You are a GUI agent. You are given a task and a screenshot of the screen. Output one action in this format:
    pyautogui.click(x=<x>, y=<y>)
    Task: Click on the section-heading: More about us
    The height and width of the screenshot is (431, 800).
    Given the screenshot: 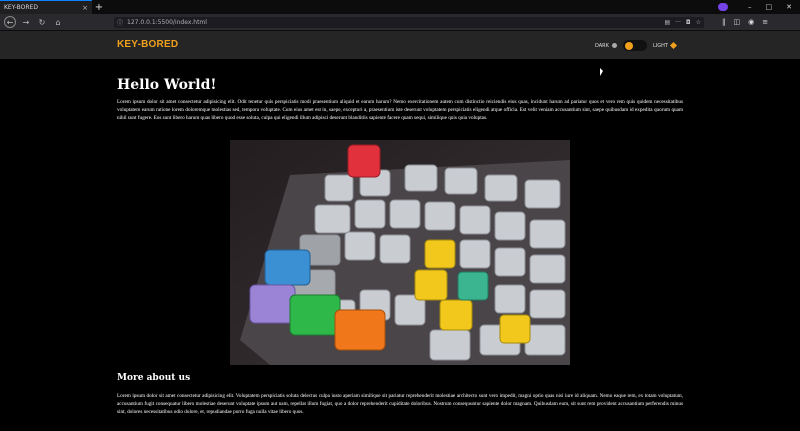 What is the action you would take?
    pyautogui.click(x=154, y=378)
    